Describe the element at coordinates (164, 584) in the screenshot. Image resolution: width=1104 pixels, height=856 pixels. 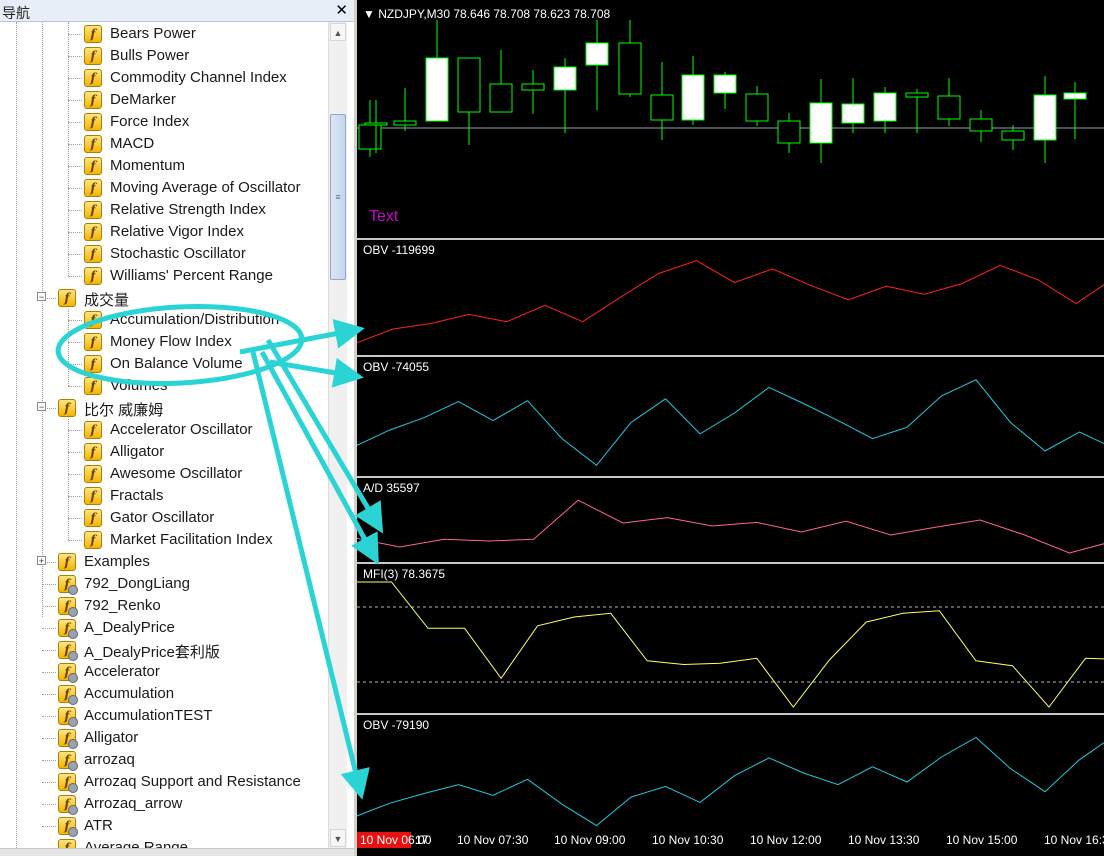
I see `tree-item-792-dongliang: f 792_DongLiang` at that location.